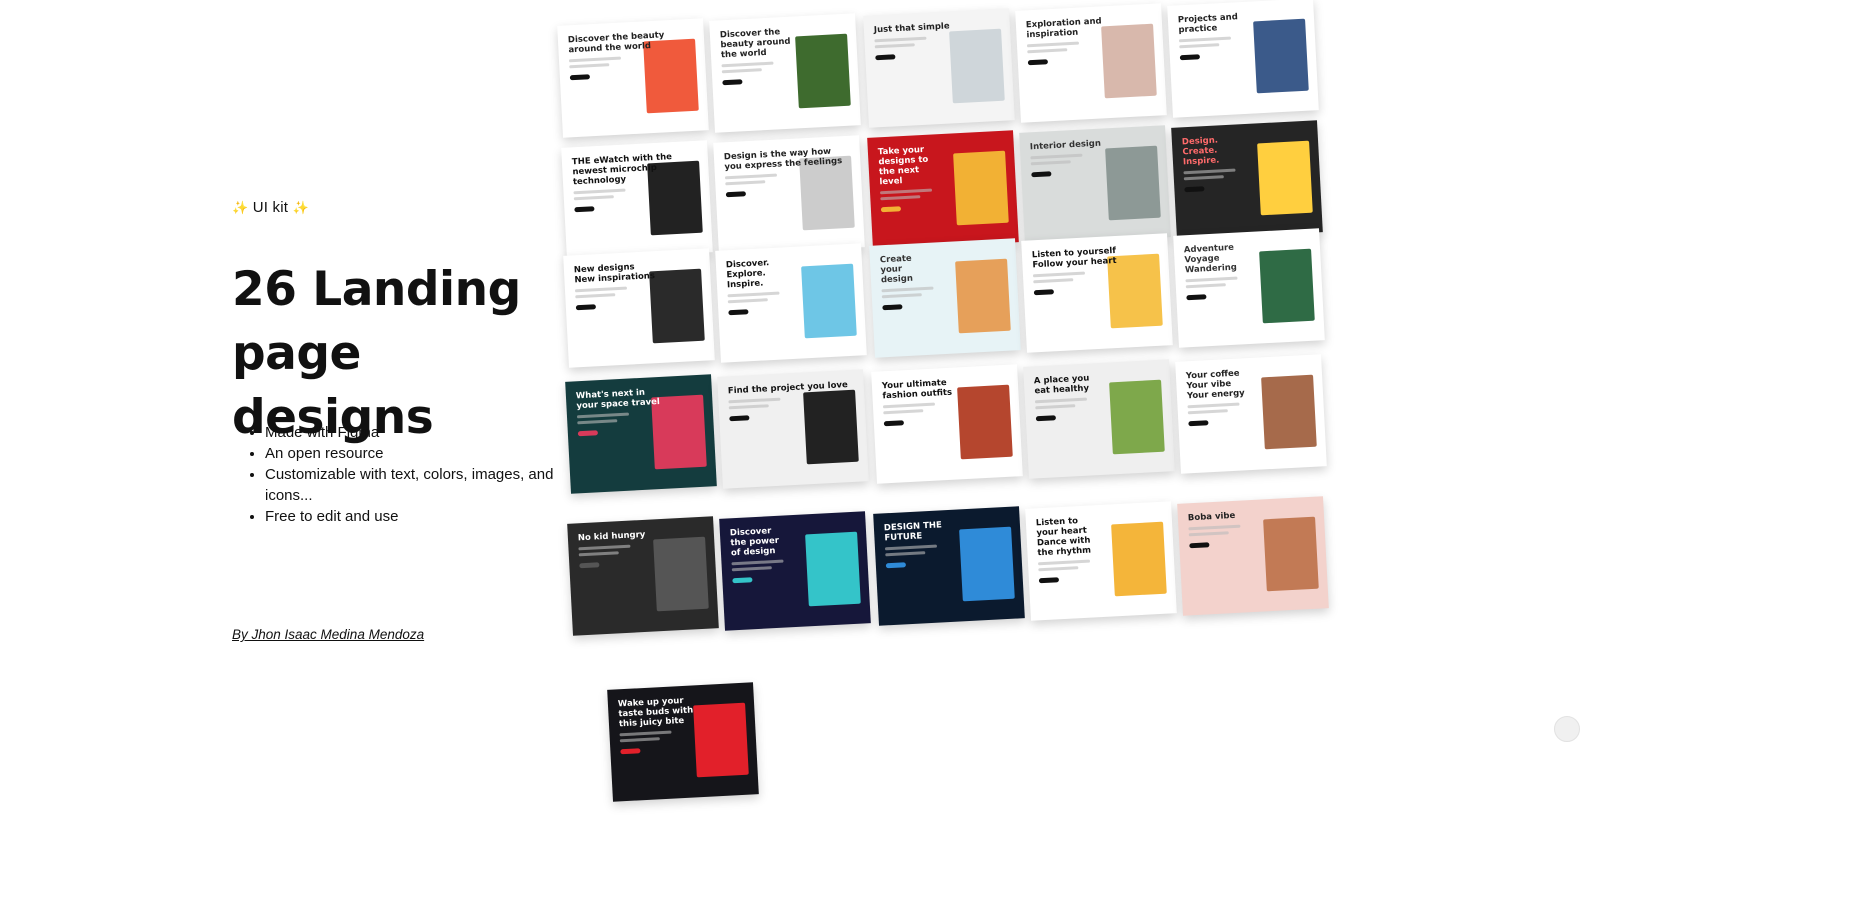 This screenshot has width=1875, height=917. I want to click on feature-item: Made with Figma, so click(415, 432).